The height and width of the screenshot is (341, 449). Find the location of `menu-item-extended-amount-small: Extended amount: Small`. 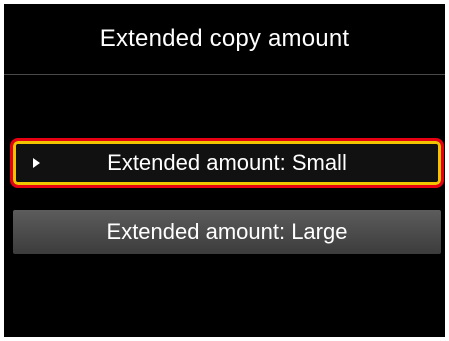

menu-item-extended-amount-small: Extended amount: Small is located at coordinates (227, 163).